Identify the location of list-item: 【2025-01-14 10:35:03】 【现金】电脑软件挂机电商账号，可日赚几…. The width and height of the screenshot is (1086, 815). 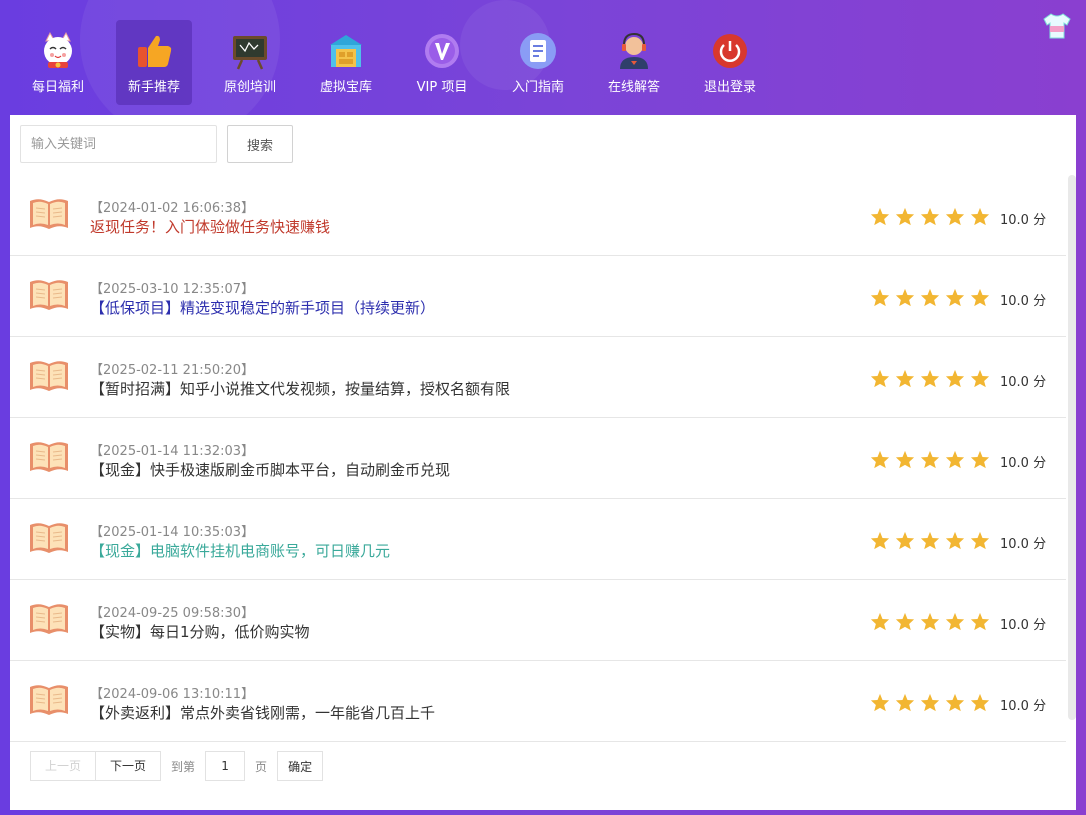
(538, 539).